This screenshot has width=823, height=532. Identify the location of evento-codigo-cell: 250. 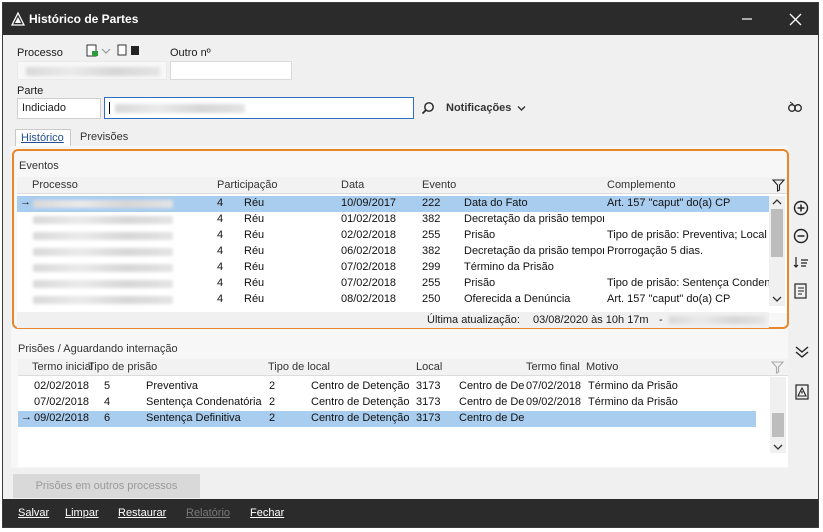
(431, 299).